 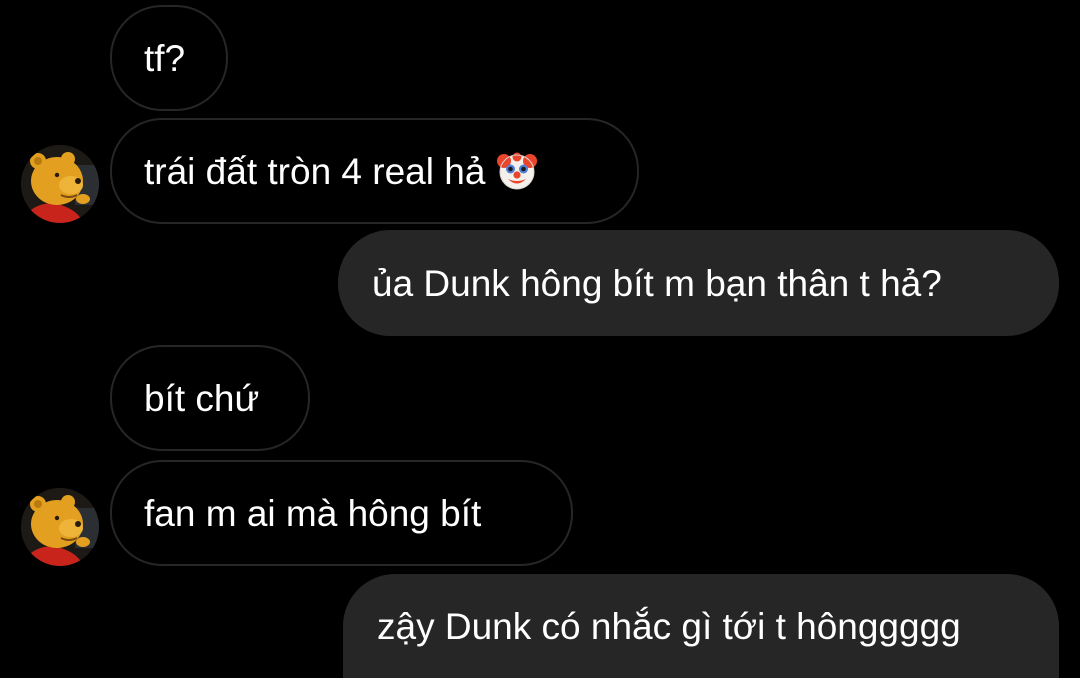 I want to click on message-text: bít chứ, so click(x=202, y=398).